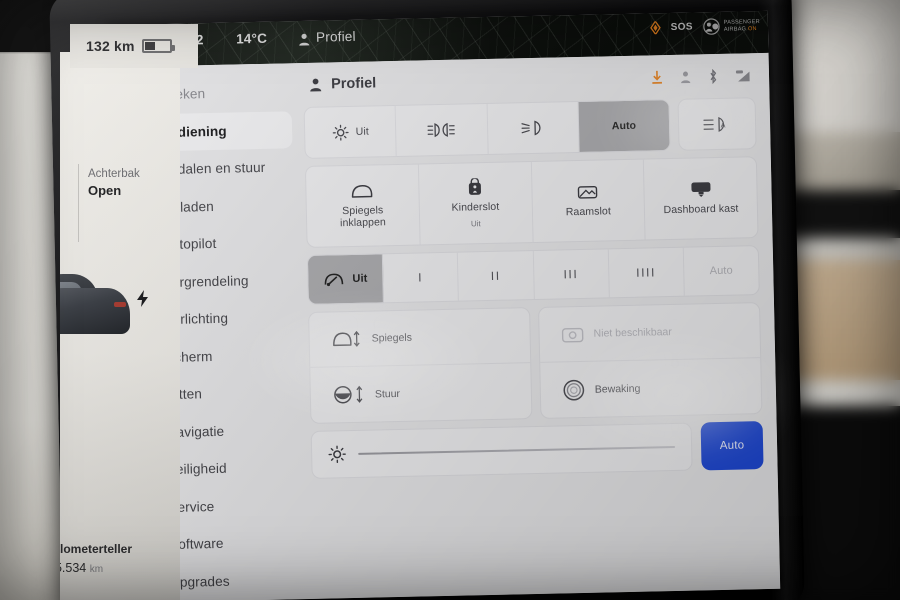  Describe the element at coordinates (682, 26) in the screenshot. I see `sos-button: SOS` at that location.